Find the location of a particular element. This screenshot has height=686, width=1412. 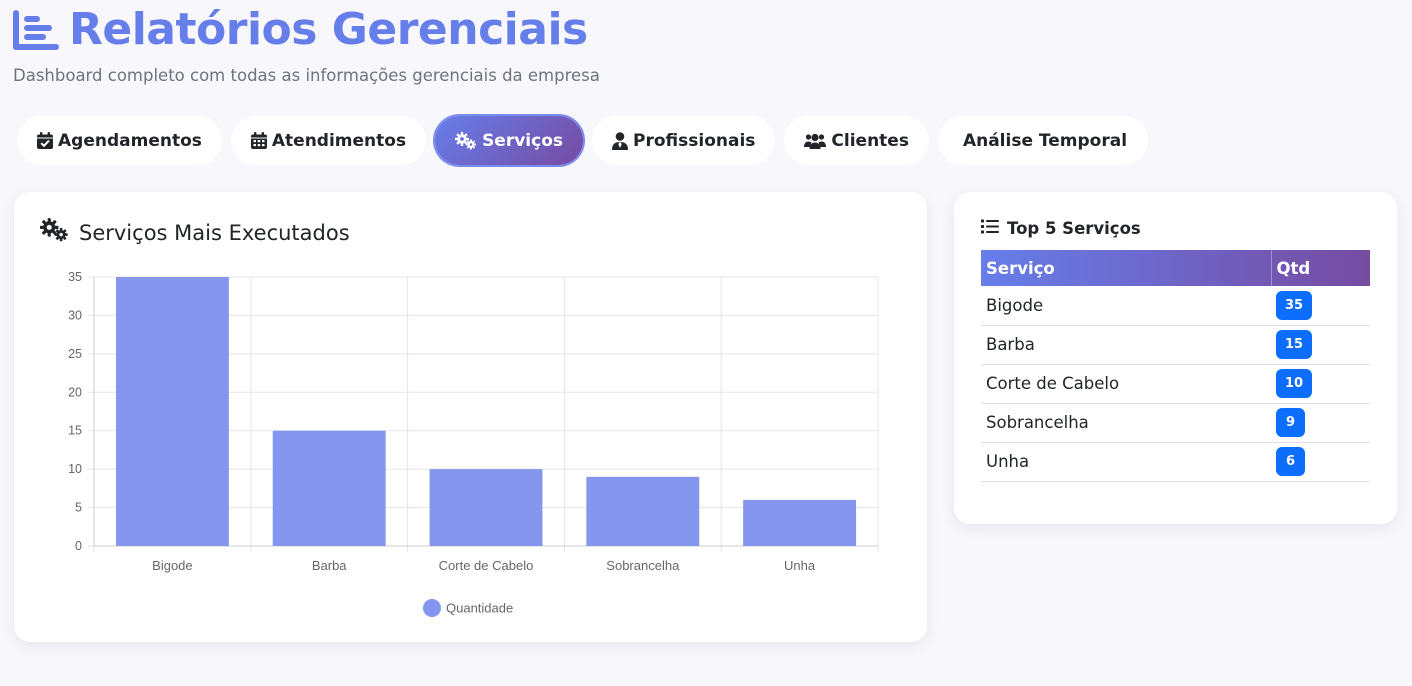

service-name: Barba is located at coordinates (1126, 345).